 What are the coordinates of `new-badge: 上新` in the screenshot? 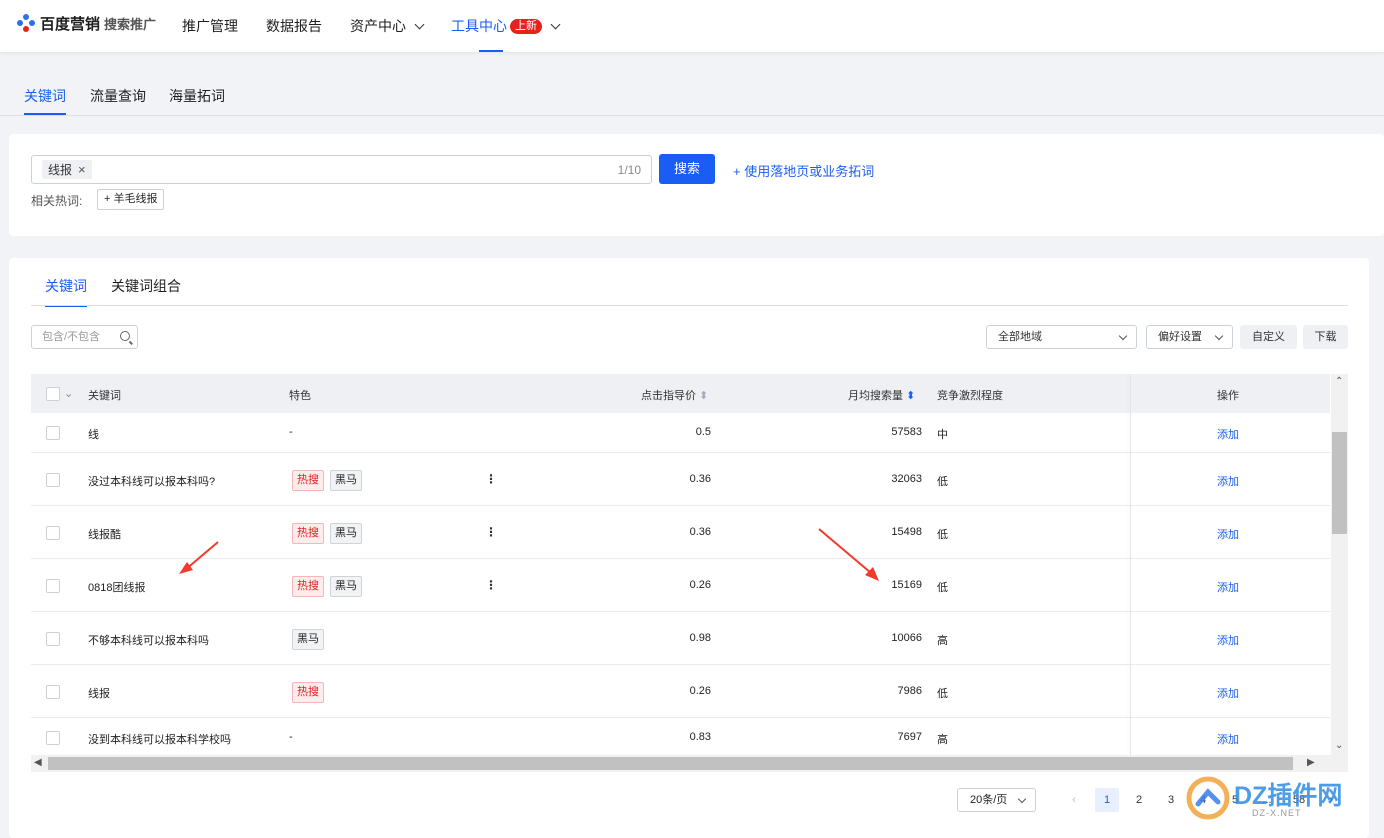 It's located at (526, 26).